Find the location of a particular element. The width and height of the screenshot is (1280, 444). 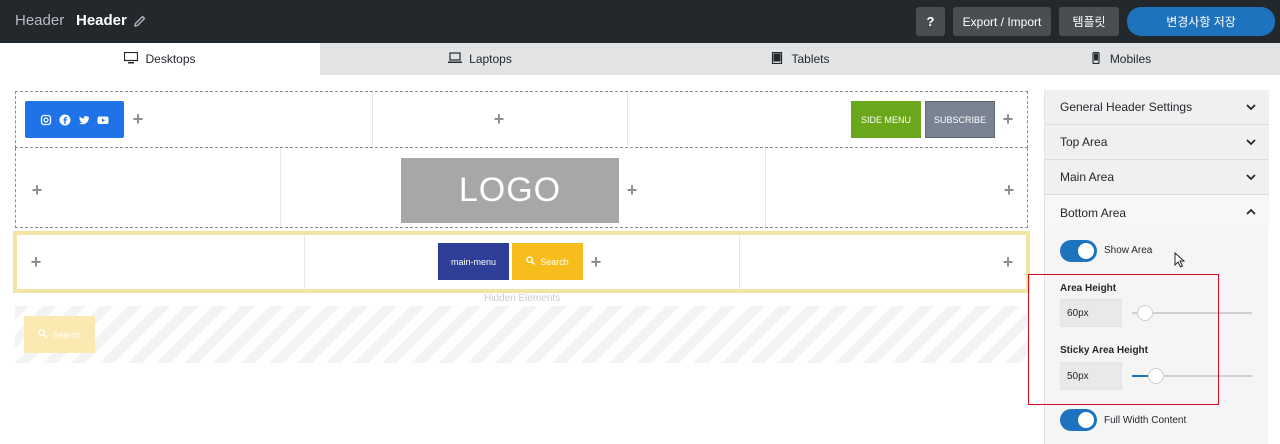

hidden-elements-area: Search is located at coordinates (521, 334).